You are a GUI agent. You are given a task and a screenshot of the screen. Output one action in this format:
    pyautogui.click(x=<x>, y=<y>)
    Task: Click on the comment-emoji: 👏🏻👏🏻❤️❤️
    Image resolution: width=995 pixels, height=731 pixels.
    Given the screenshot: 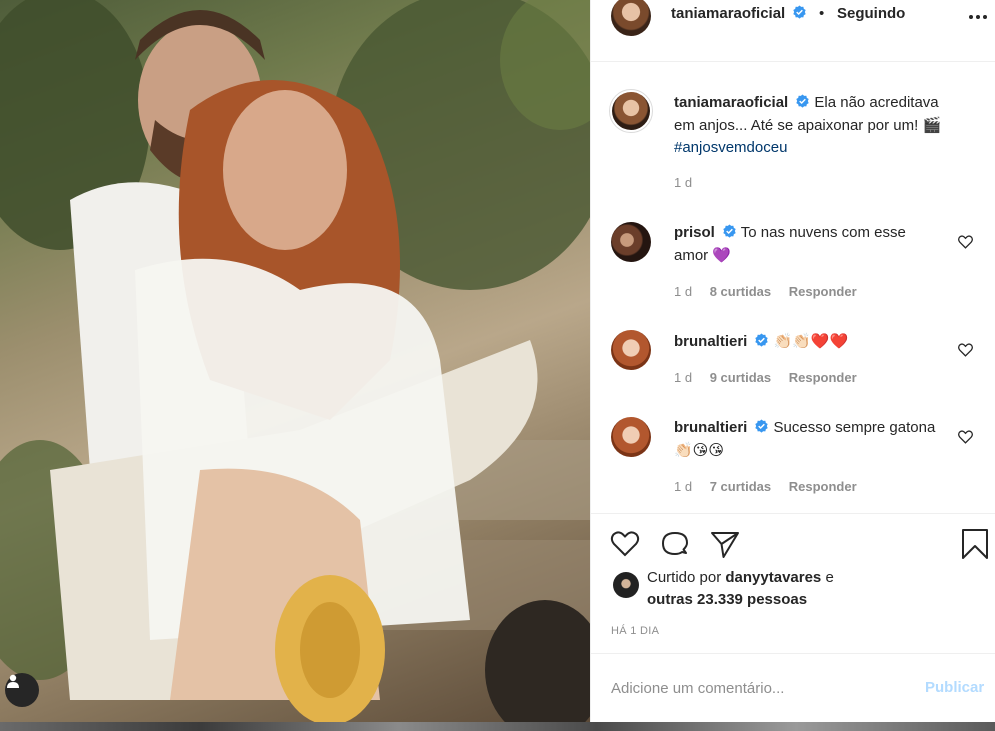 What is the action you would take?
    pyautogui.click(x=811, y=341)
    